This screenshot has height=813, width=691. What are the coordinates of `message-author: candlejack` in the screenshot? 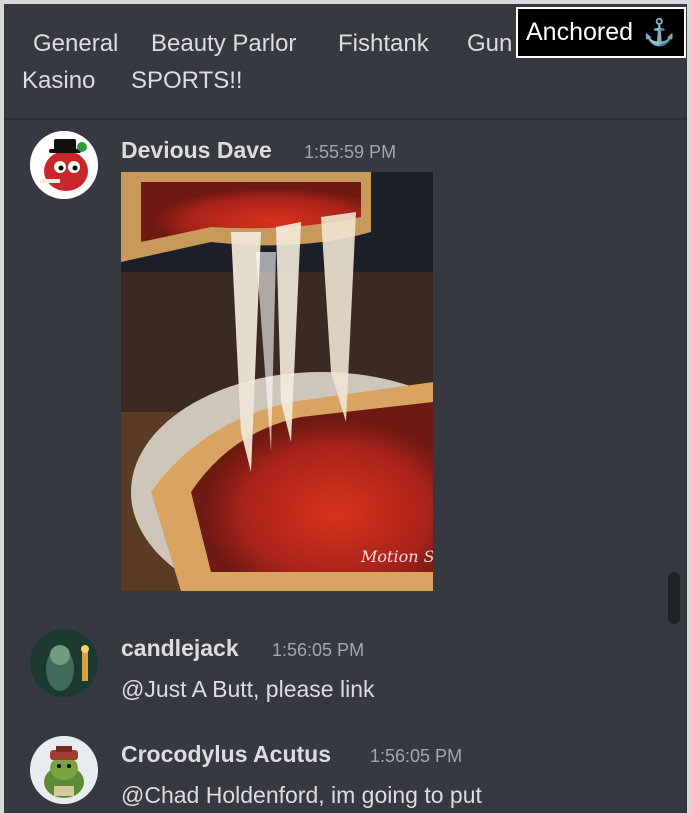 It's located at (180, 648).